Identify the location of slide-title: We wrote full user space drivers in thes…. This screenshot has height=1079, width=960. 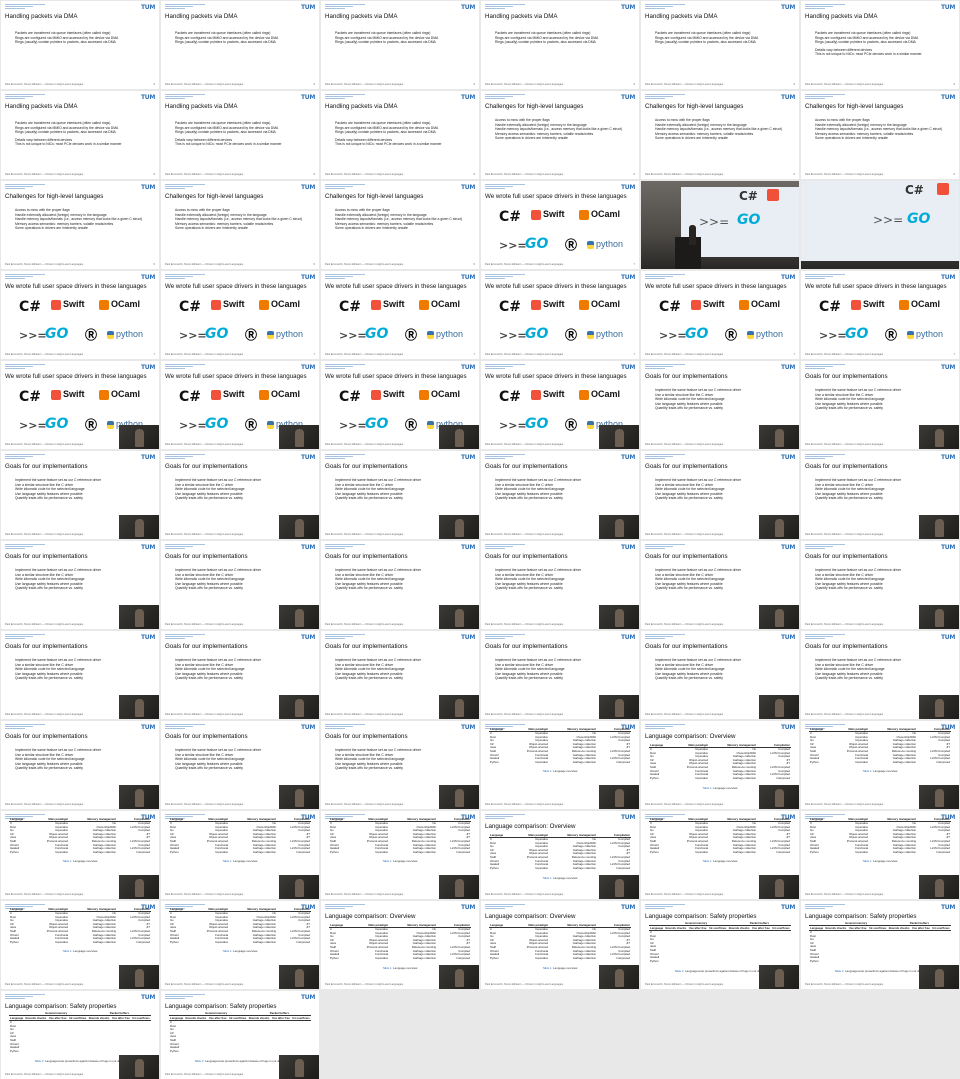
(76, 376).